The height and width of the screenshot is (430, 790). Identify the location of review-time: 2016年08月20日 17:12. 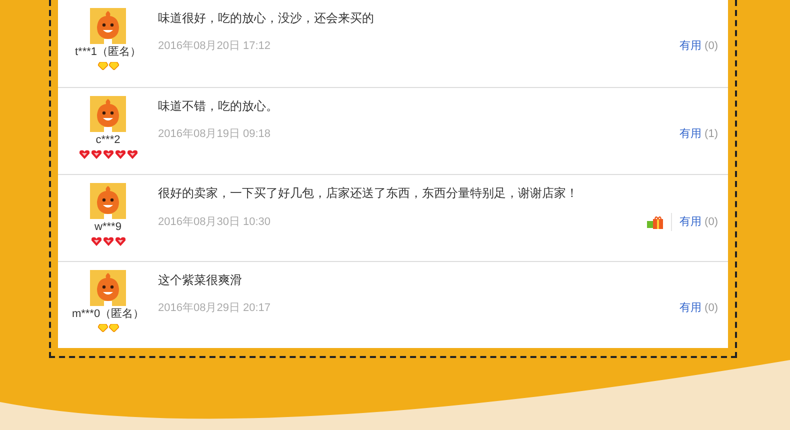
(215, 46).